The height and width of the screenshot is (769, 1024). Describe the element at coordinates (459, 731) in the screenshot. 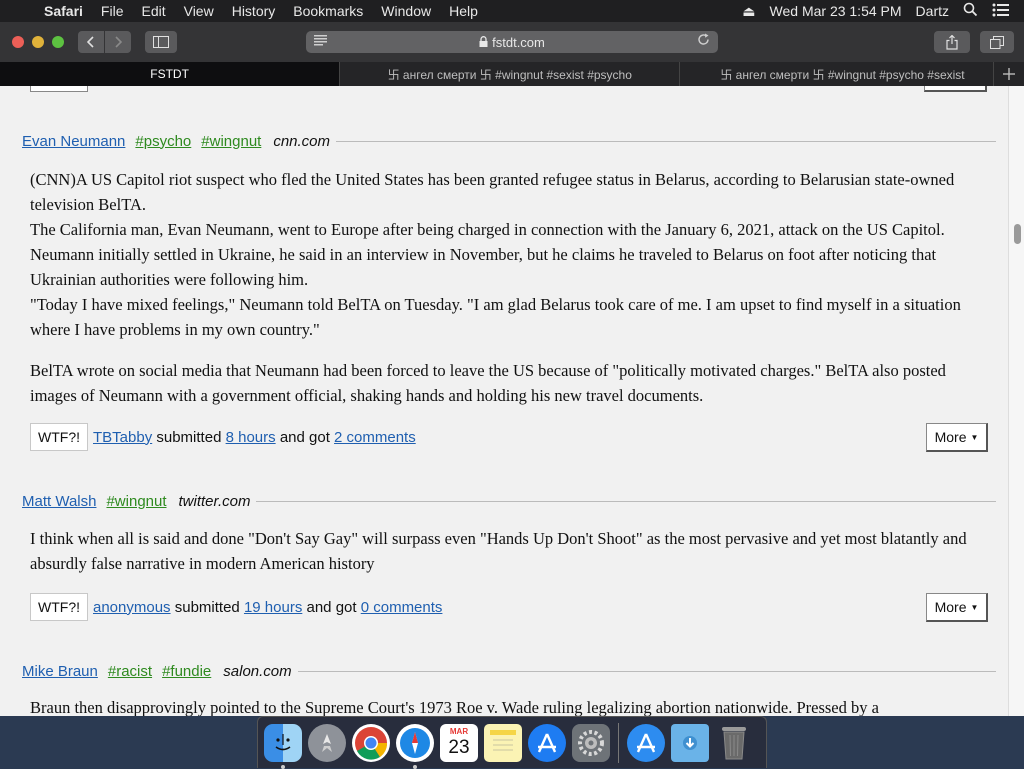

I see `calendar-month: MAR` at that location.